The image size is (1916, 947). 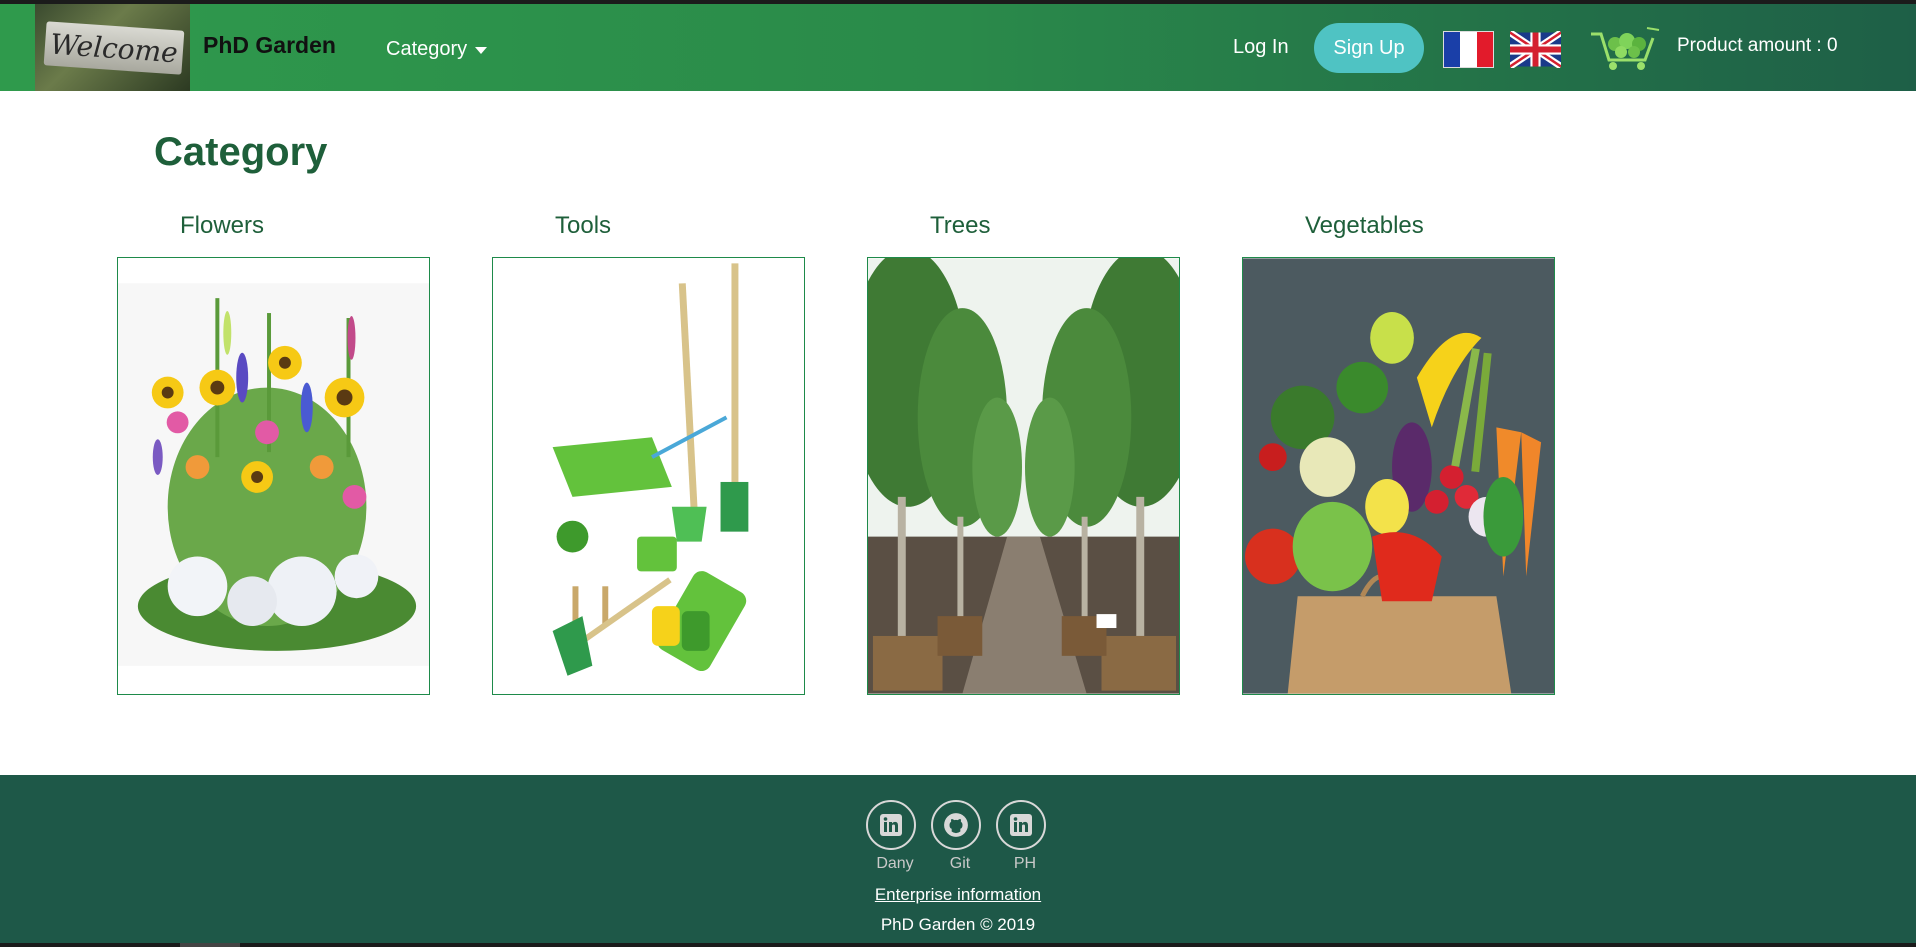 I want to click on window-bottom-strip, so click(x=958, y=945).